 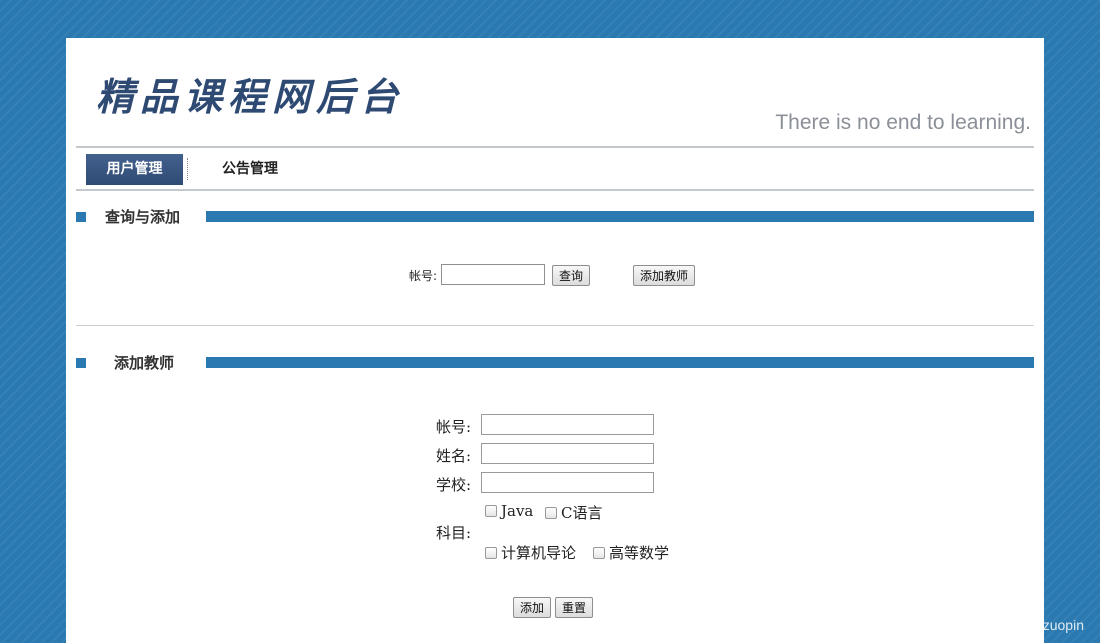 What do you see at coordinates (423, 276) in the screenshot?
I see `account-search-label: 帐号:` at bounding box center [423, 276].